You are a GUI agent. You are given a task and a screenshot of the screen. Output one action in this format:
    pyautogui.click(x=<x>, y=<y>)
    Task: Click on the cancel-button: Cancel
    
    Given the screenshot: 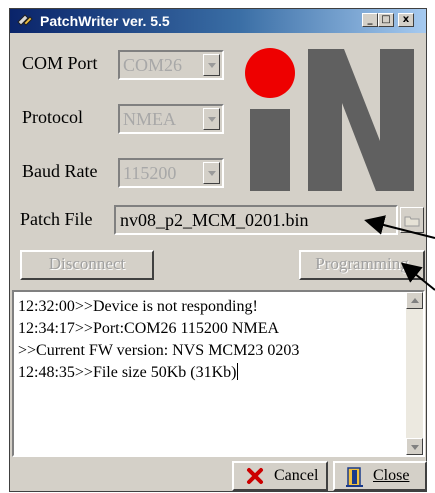 What is the action you would take?
    pyautogui.click(x=280, y=476)
    